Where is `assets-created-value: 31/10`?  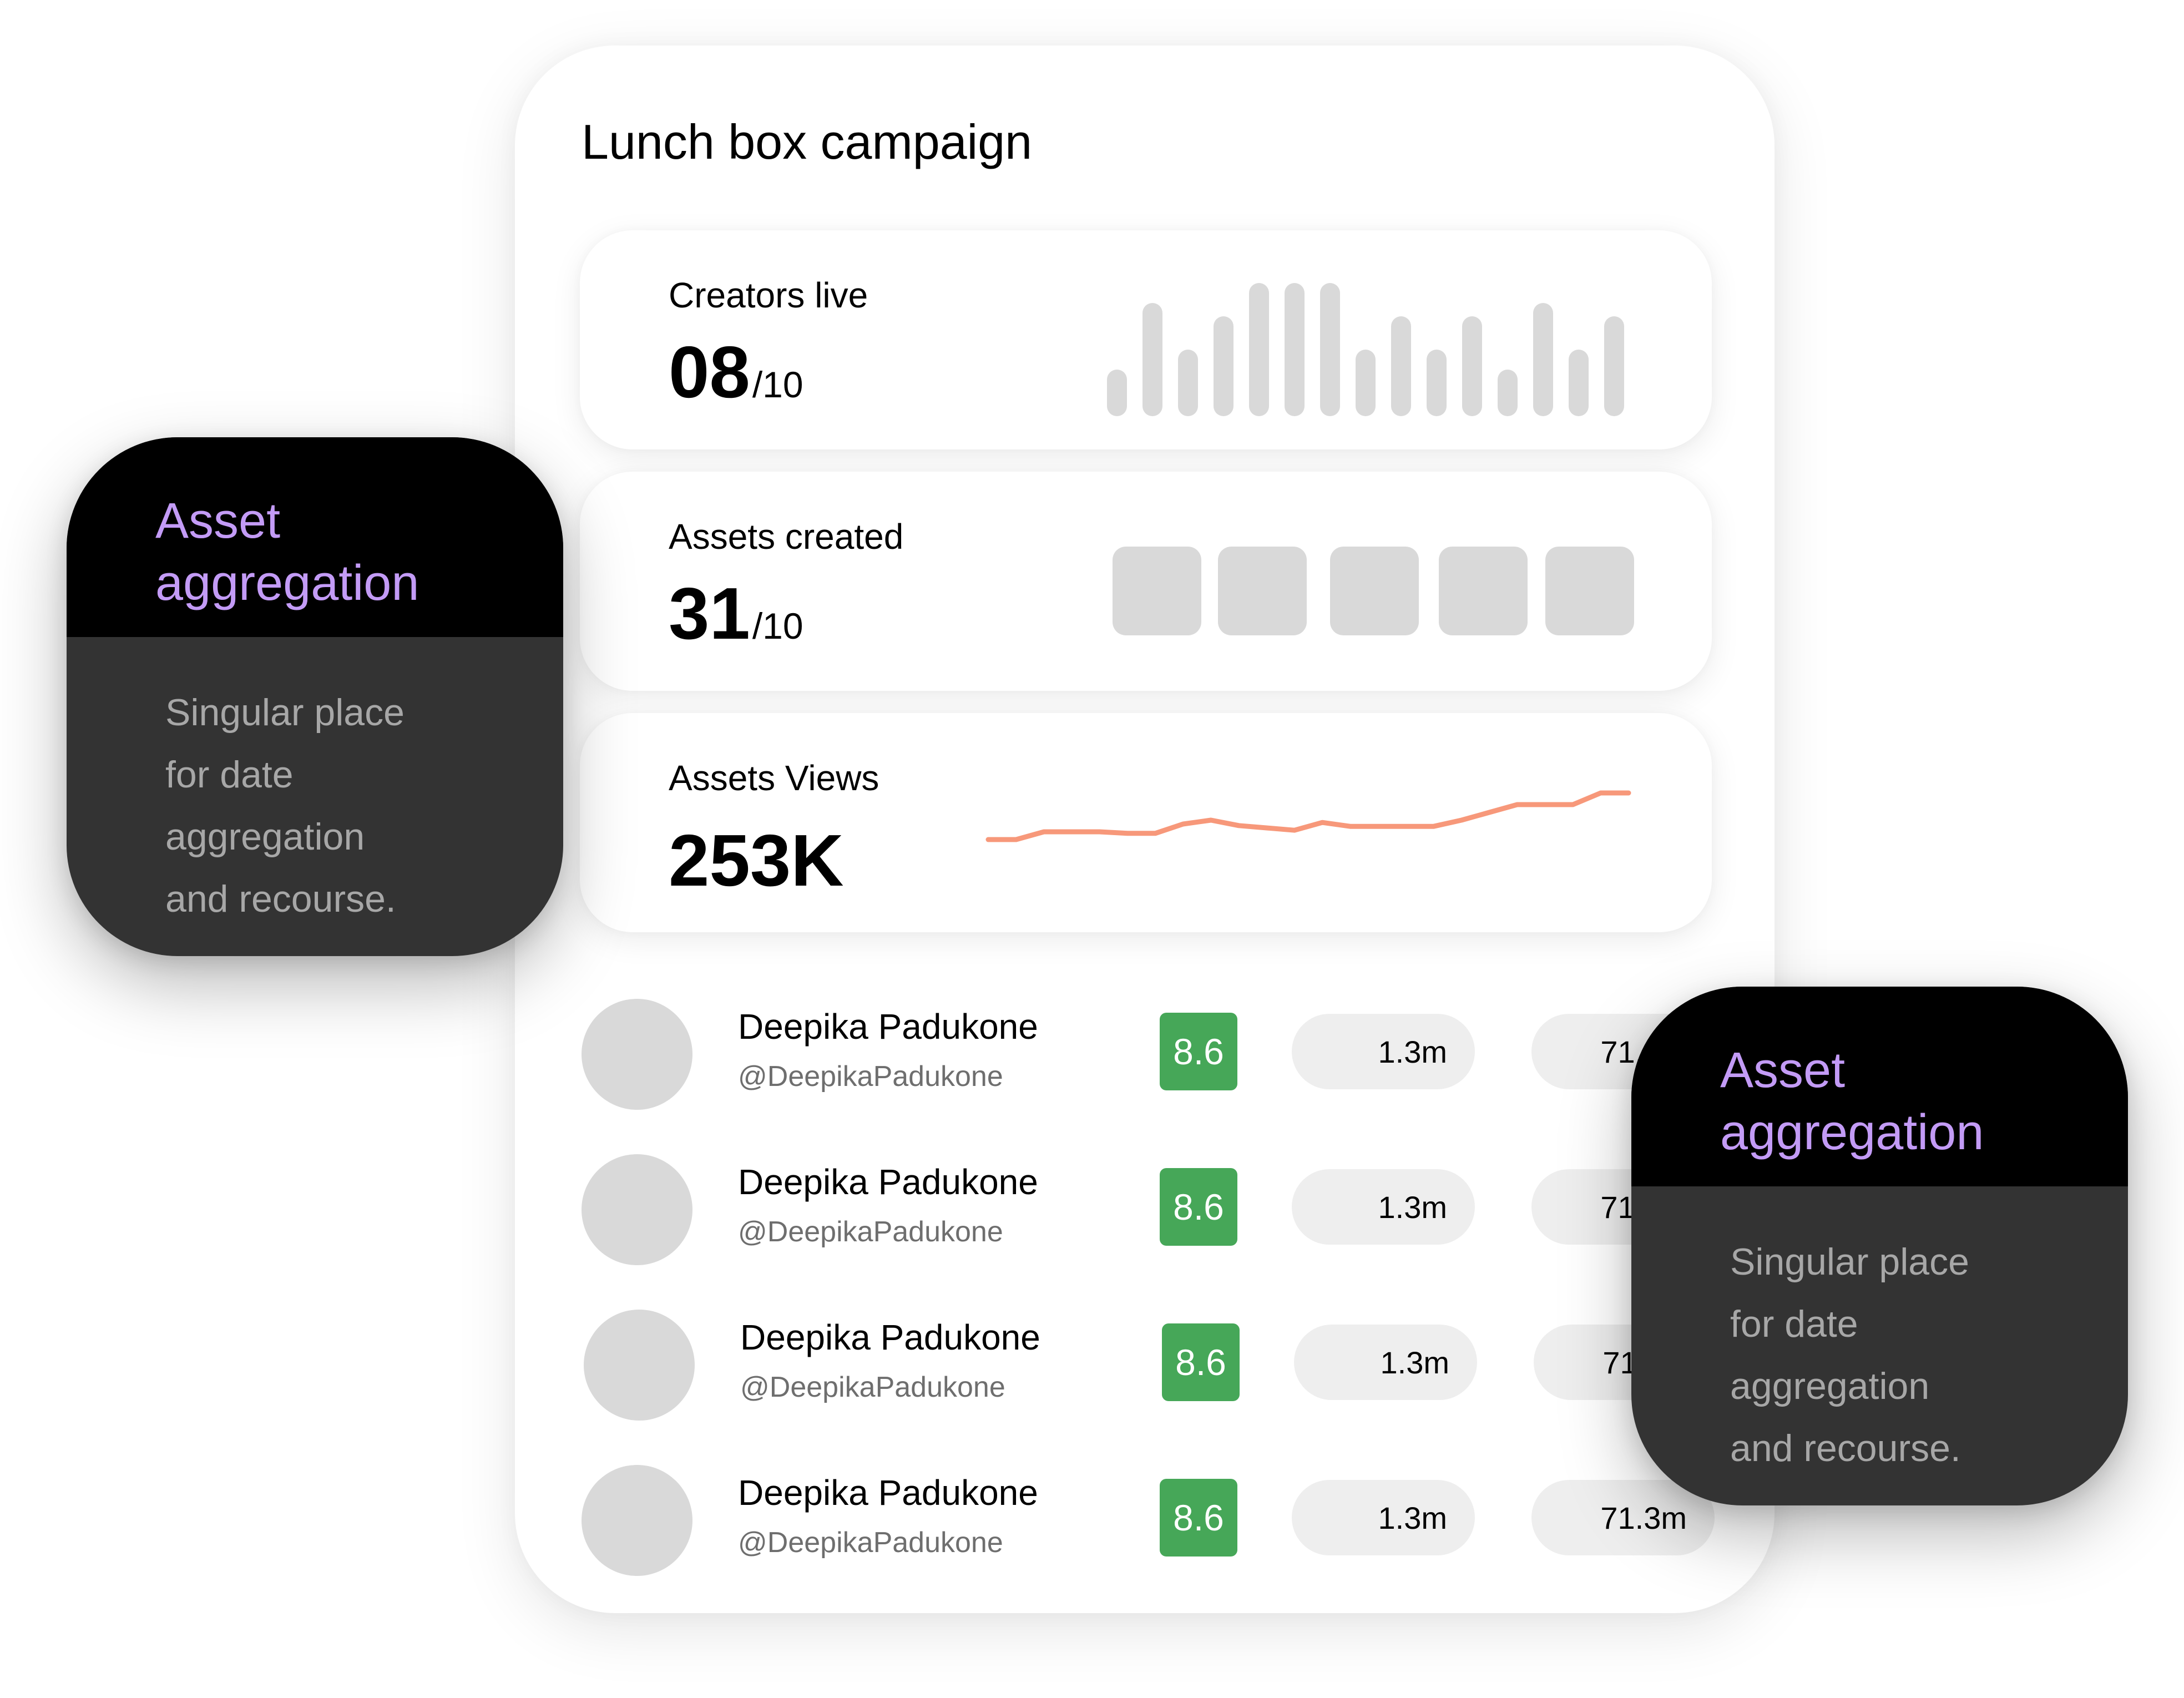
assets-created-value: 31/10 is located at coordinates (736, 613).